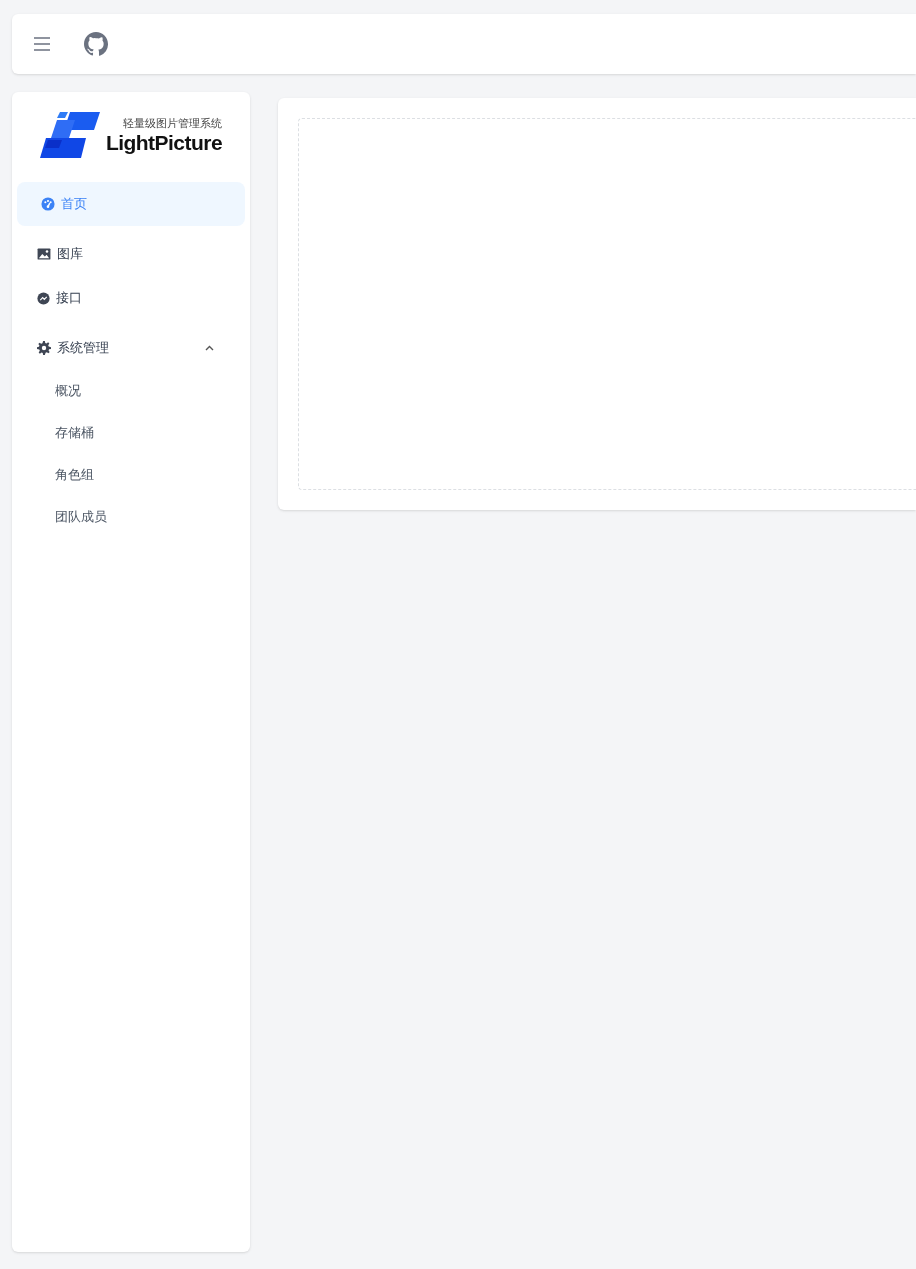  I want to click on menu-item: 系统管理, so click(131, 348).